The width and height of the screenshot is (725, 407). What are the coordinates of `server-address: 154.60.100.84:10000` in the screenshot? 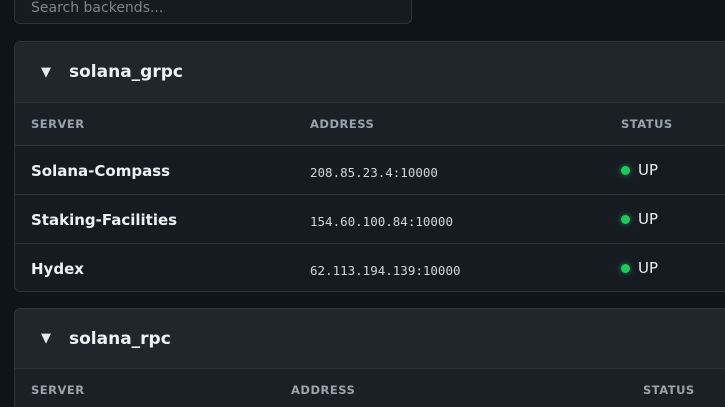 It's located at (381, 221).